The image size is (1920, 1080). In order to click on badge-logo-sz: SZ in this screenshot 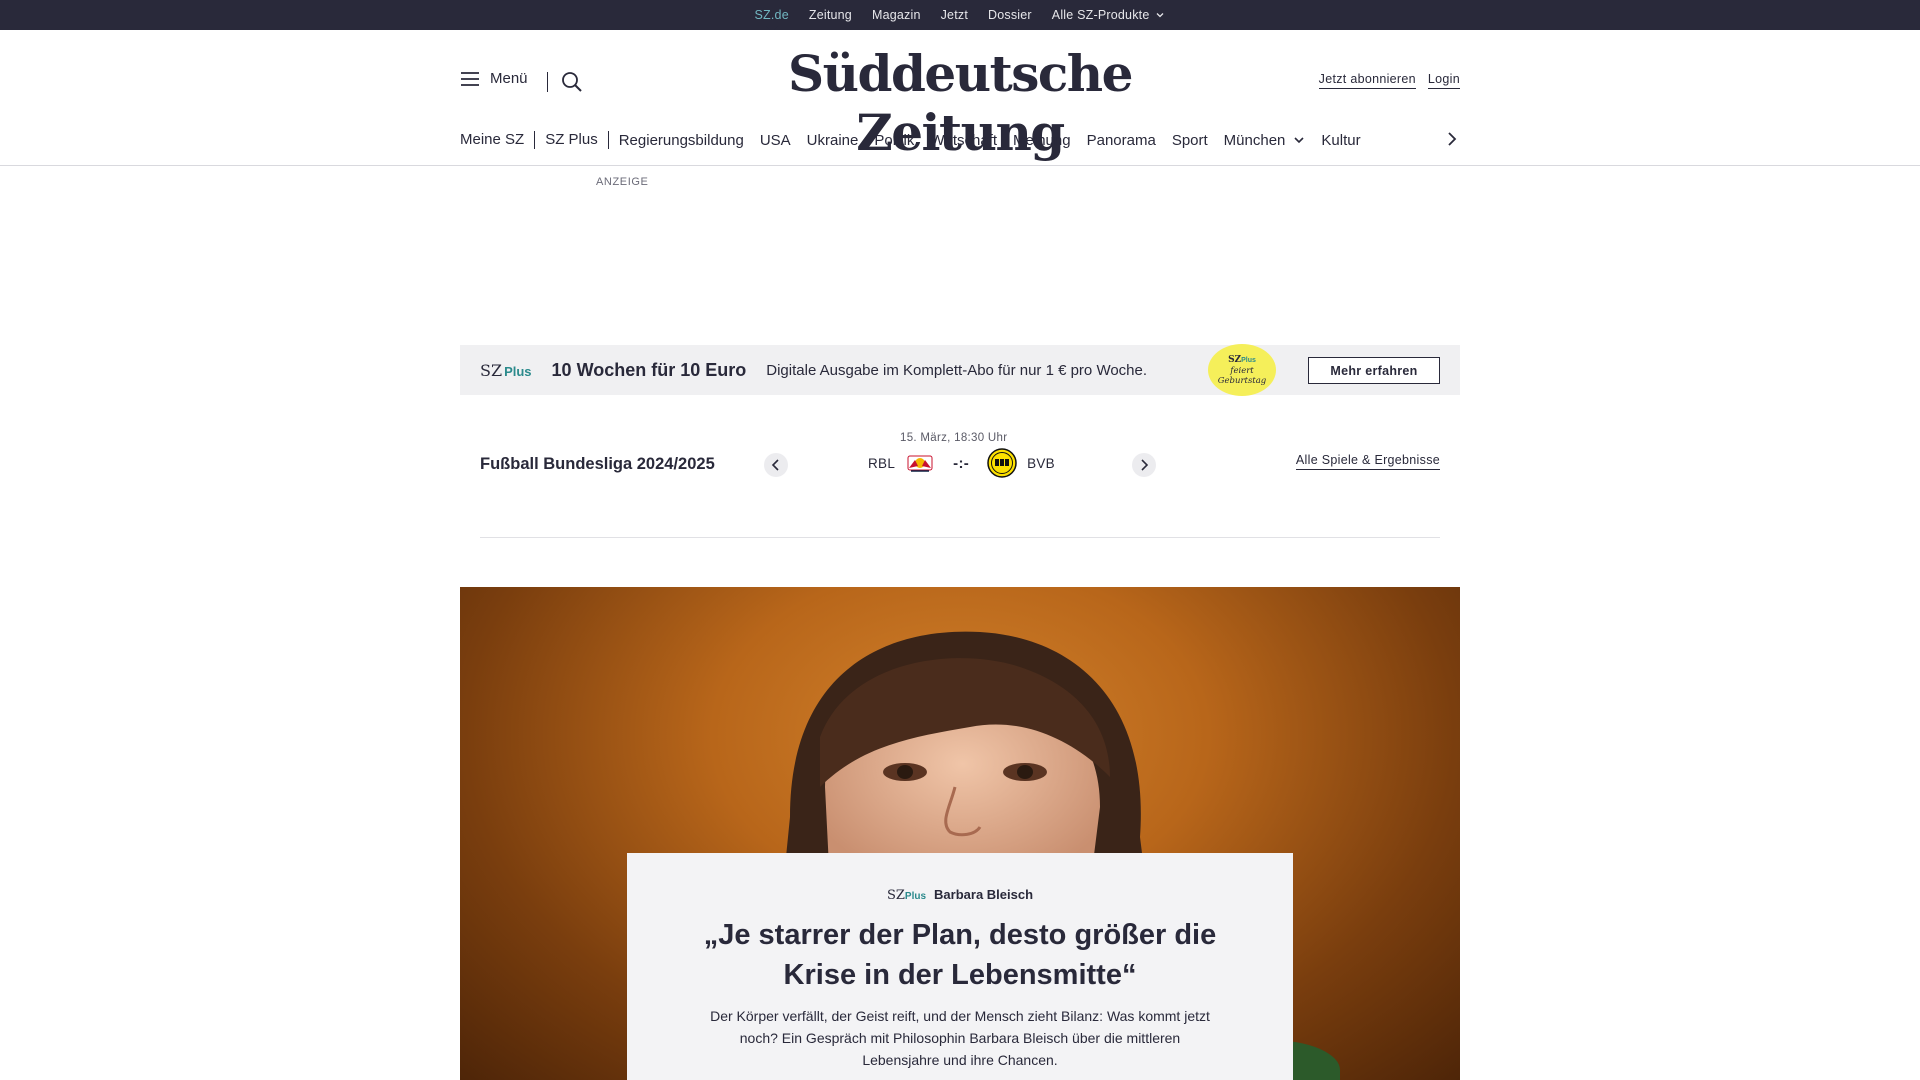, I will do `click(1235, 359)`.